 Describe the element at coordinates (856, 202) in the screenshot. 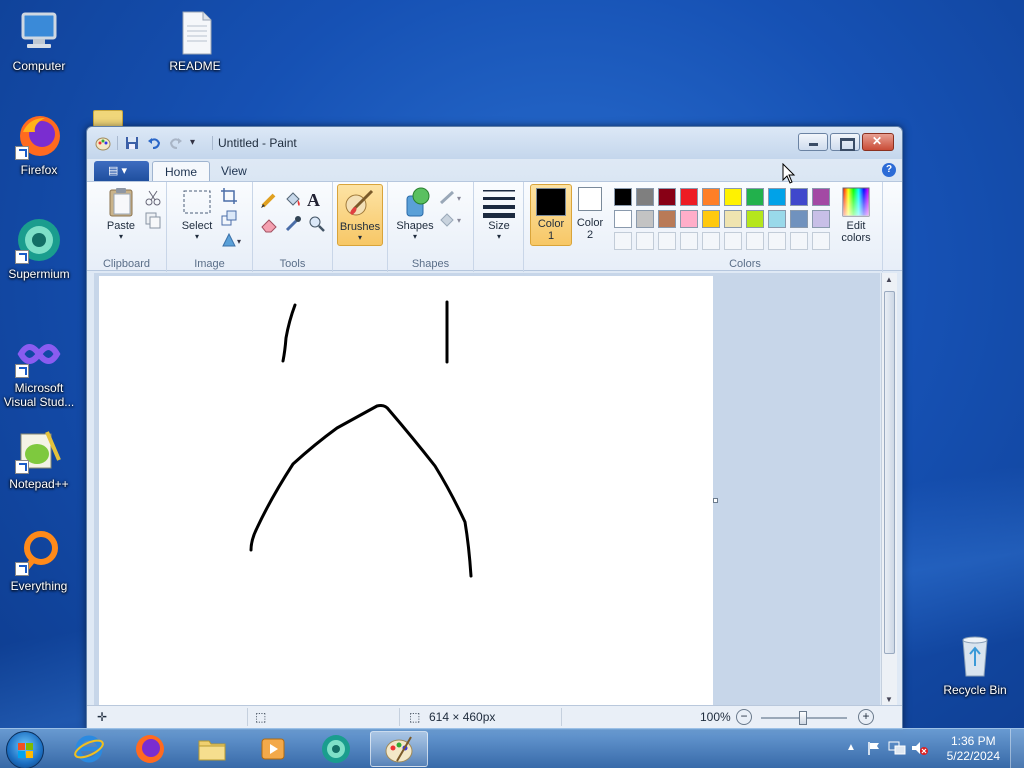

I see `rainbow-icon` at that location.